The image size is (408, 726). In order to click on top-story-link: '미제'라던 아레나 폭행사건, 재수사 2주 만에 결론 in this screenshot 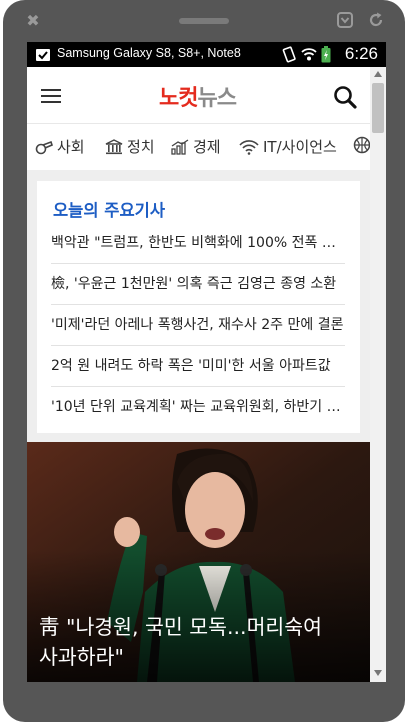, I will do `click(198, 325)`.